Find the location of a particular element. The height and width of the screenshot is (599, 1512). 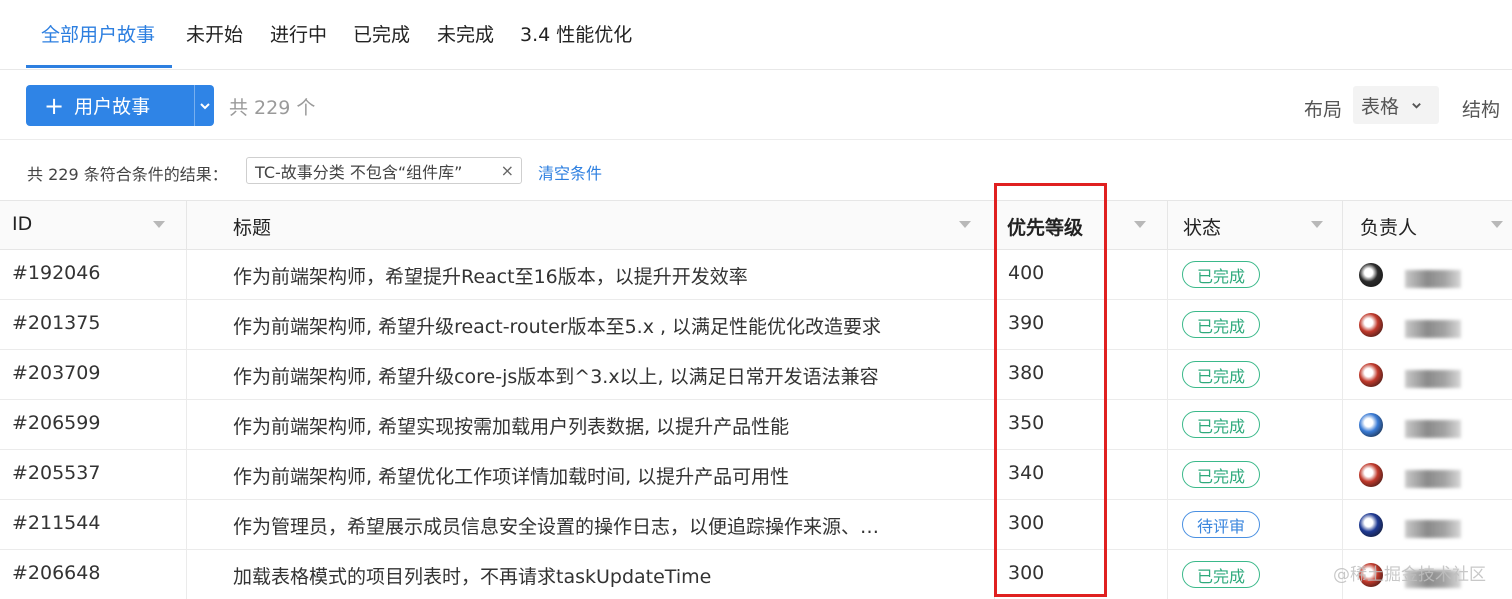

add-story-button: + 用户故事 is located at coordinates (97, 105).